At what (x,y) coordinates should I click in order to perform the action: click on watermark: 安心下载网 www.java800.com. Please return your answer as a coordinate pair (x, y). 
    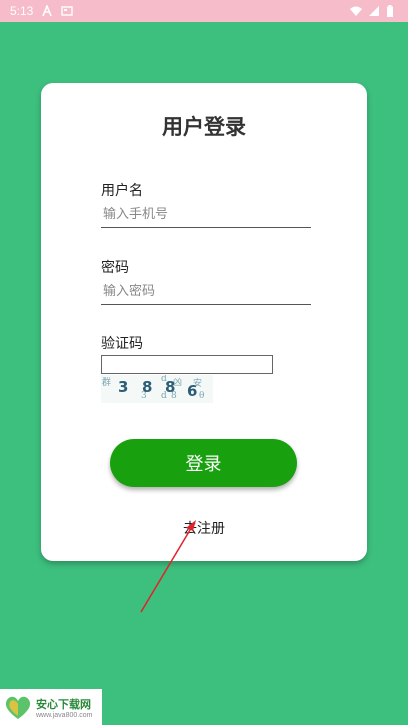
    Looking at the image, I should click on (51, 707).